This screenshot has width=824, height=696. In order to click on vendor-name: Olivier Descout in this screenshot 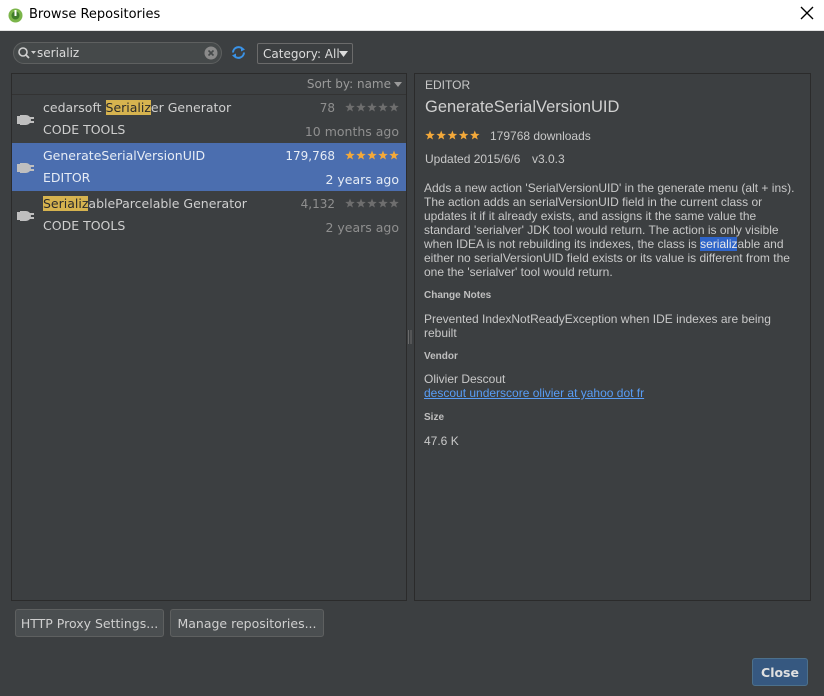, I will do `click(465, 379)`.